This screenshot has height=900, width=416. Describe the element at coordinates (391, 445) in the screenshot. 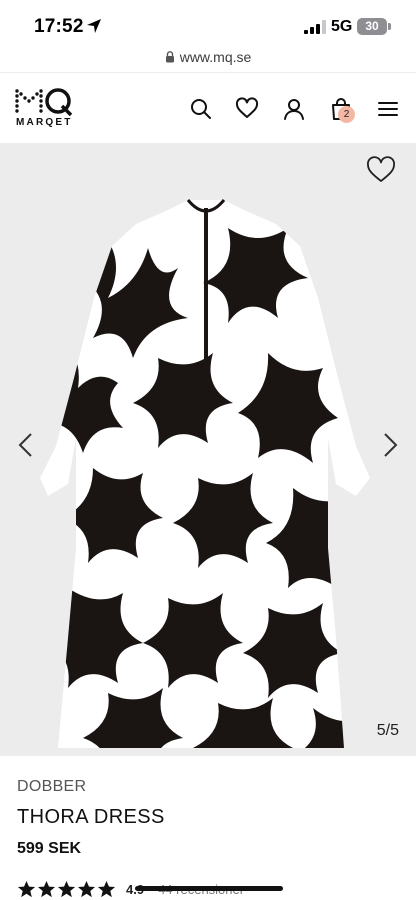

I see `chevron-right-icon` at that location.